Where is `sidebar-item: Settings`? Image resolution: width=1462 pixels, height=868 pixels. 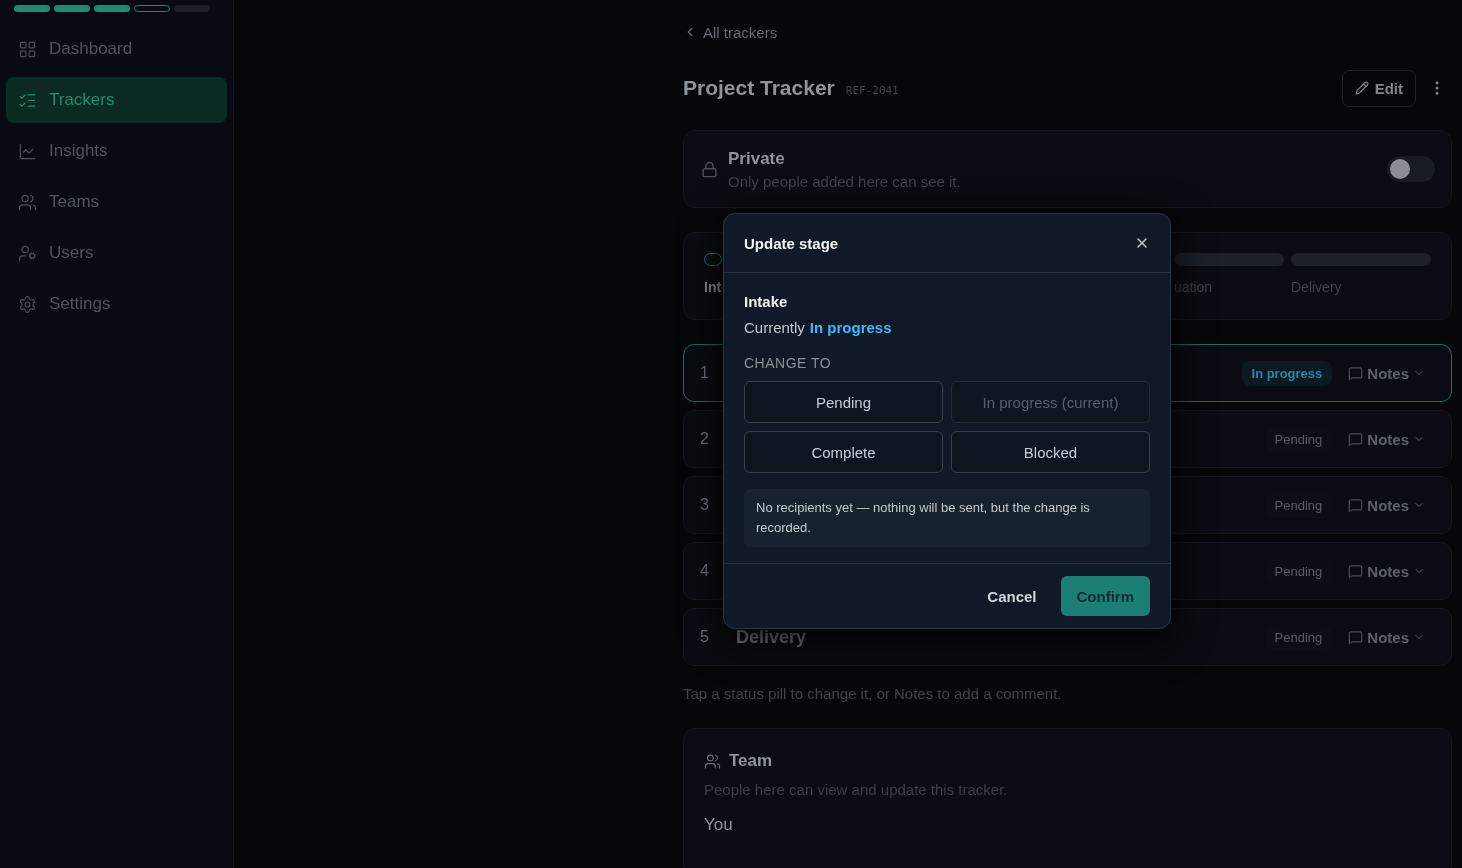 sidebar-item: Settings is located at coordinates (116, 304).